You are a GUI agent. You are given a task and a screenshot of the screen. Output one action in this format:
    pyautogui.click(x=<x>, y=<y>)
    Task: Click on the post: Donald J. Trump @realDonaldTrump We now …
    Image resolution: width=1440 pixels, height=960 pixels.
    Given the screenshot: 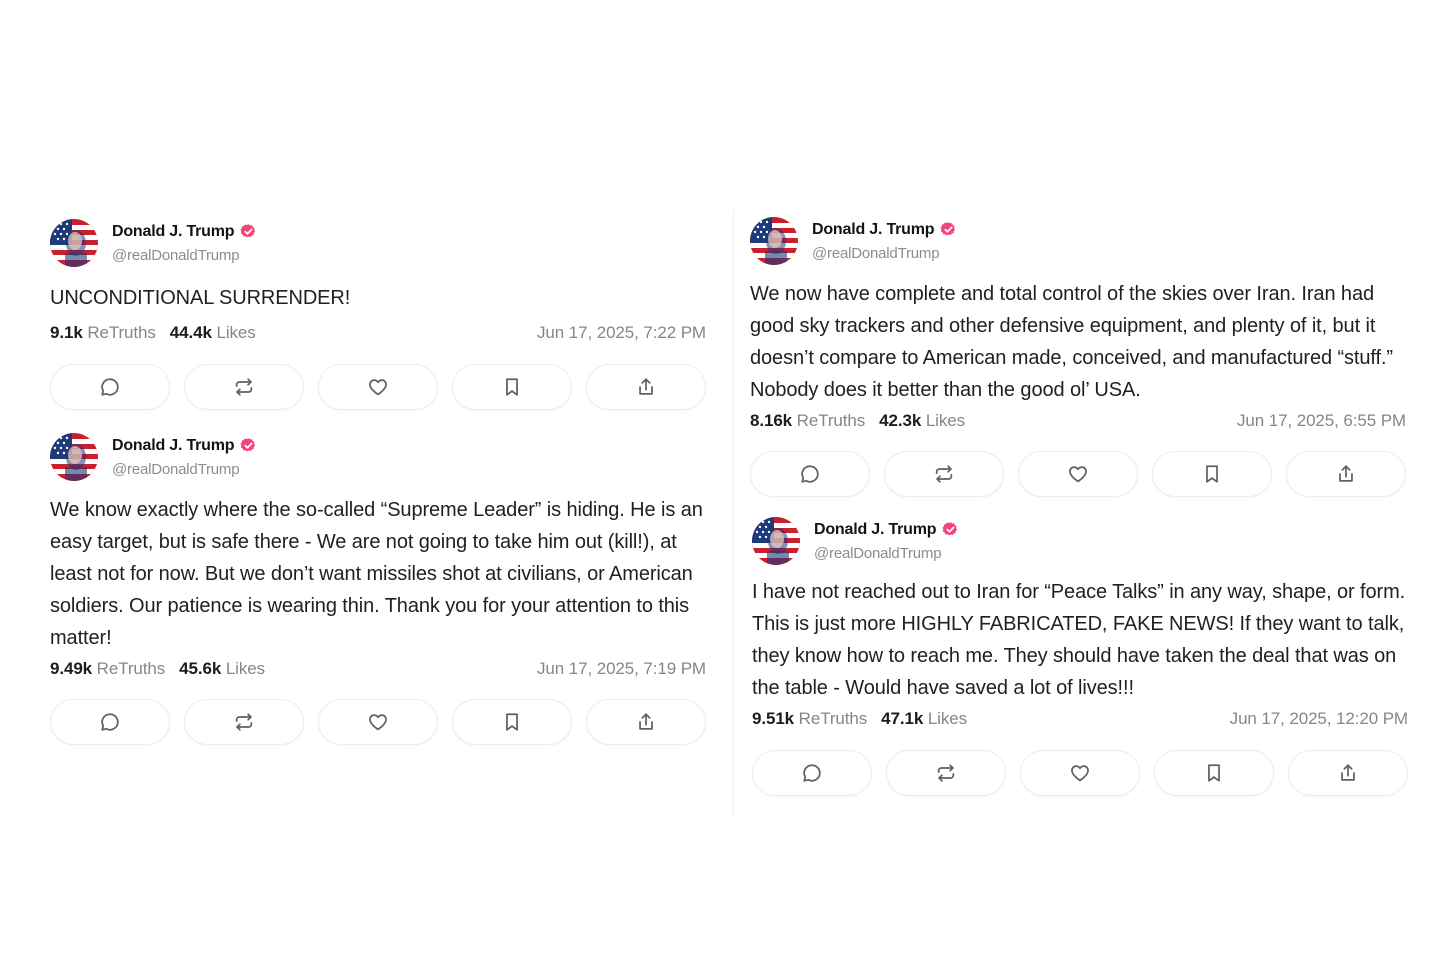 What is the action you would take?
    pyautogui.click(x=1078, y=356)
    